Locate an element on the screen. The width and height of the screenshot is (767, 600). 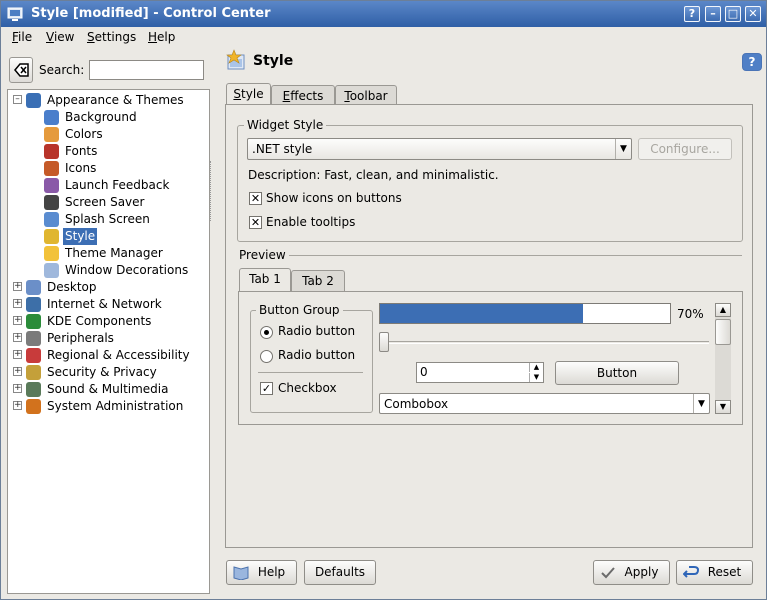
appearance-icon is located at coordinates (33, 100).